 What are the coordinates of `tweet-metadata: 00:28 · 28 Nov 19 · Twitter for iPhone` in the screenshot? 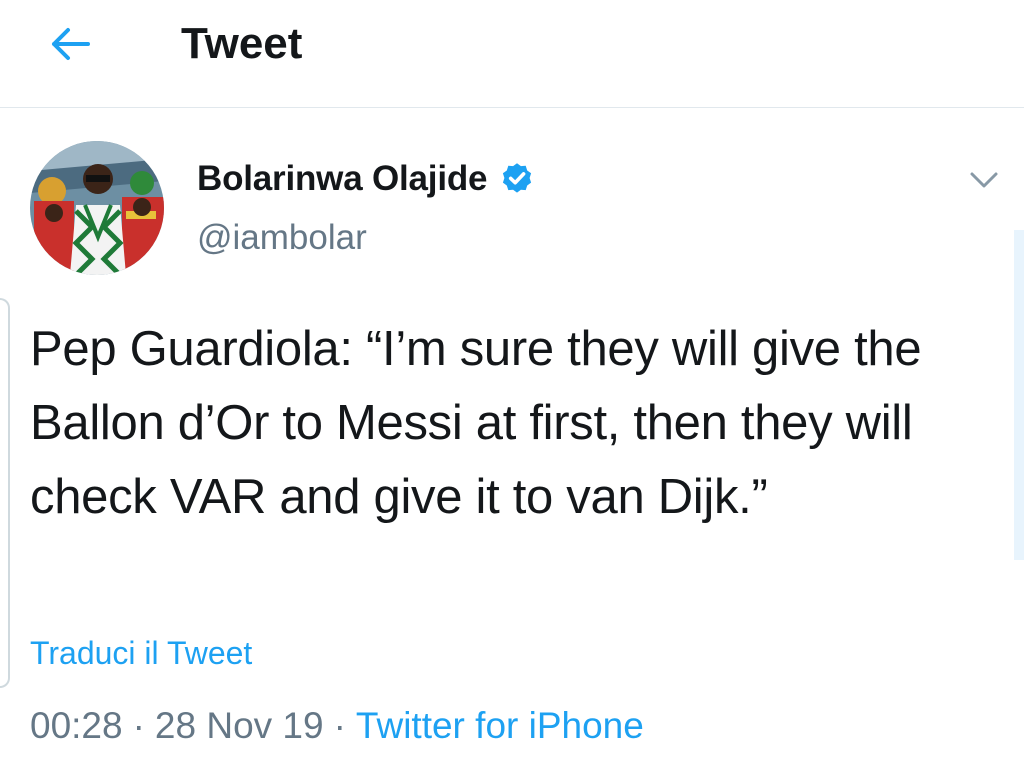 It's located at (337, 726).